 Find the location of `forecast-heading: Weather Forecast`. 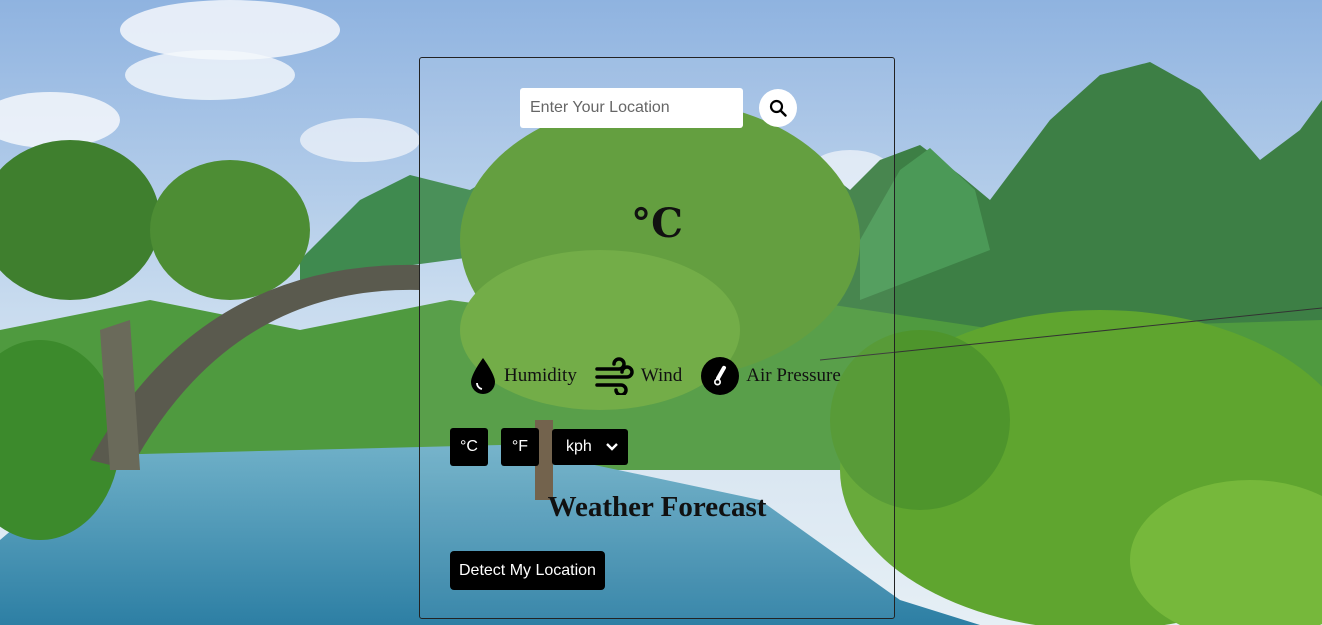

forecast-heading: Weather Forecast is located at coordinates (657, 507).